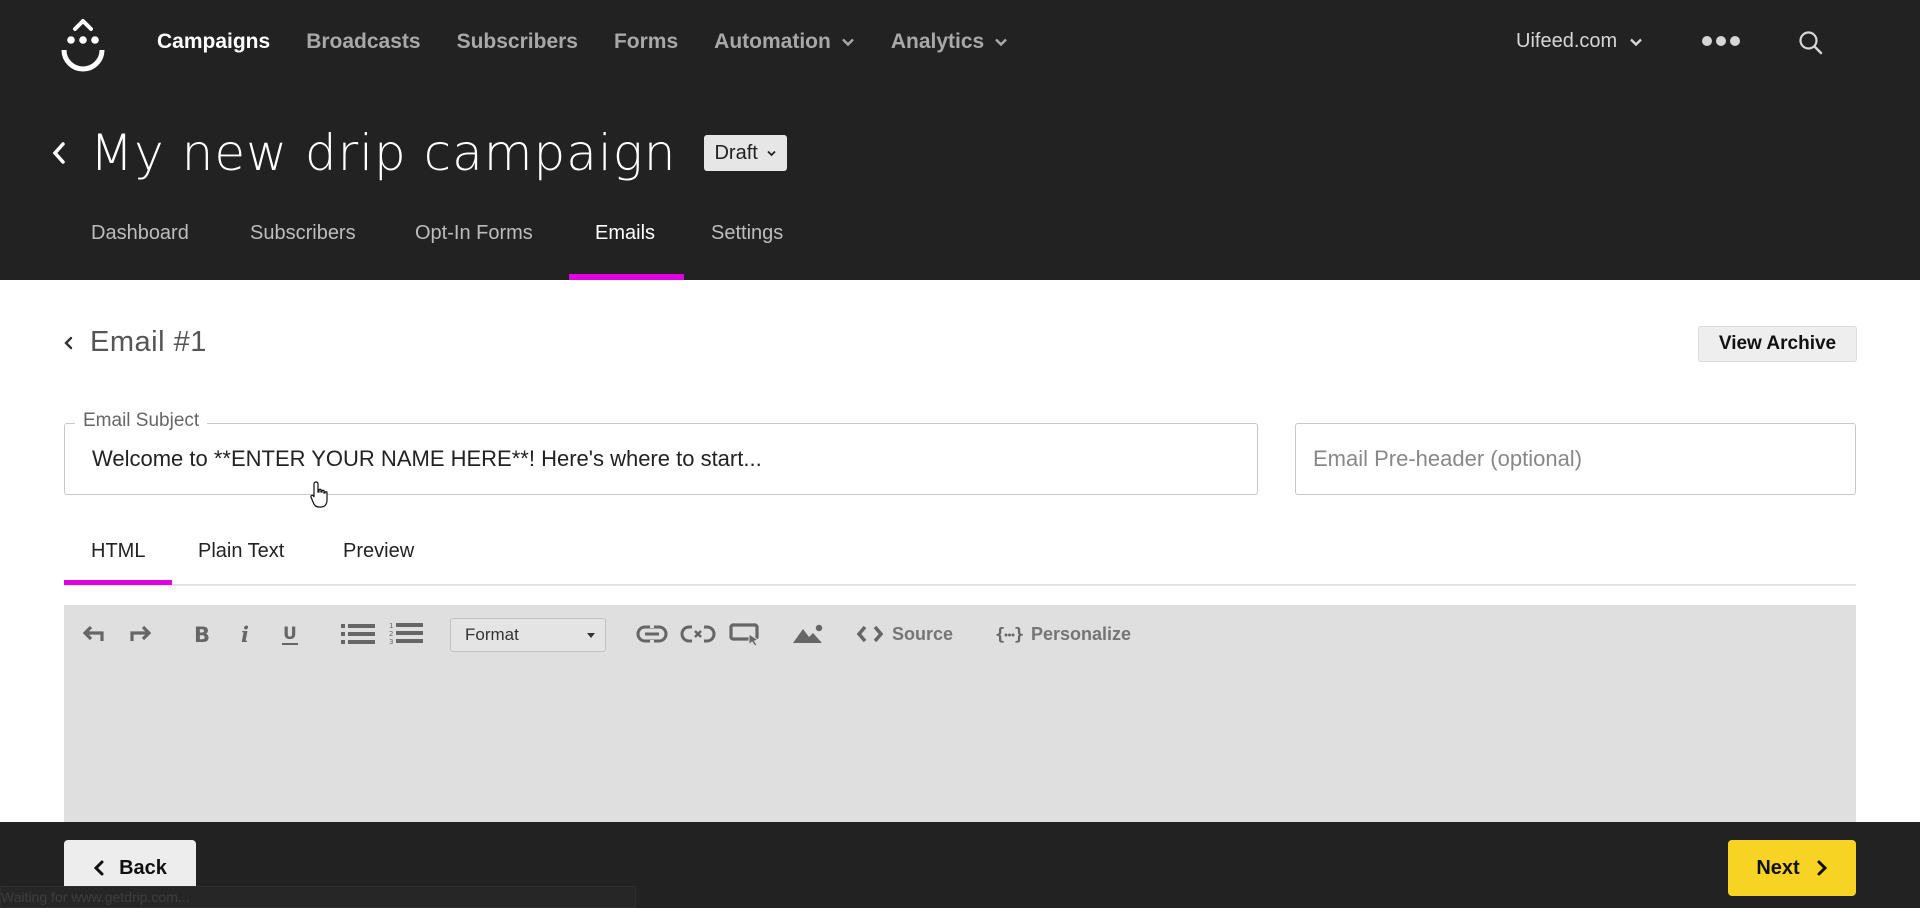  I want to click on unlink-icon, so click(698, 634).